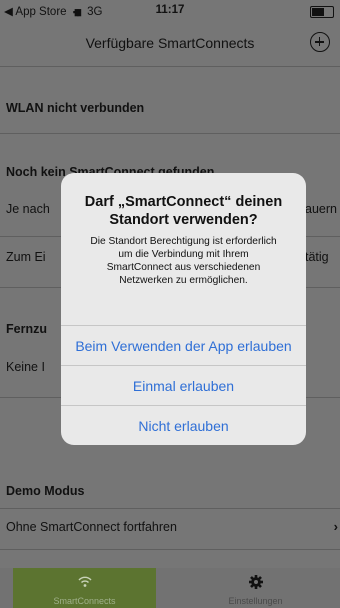  I want to click on battery-icon, so click(322, 12).